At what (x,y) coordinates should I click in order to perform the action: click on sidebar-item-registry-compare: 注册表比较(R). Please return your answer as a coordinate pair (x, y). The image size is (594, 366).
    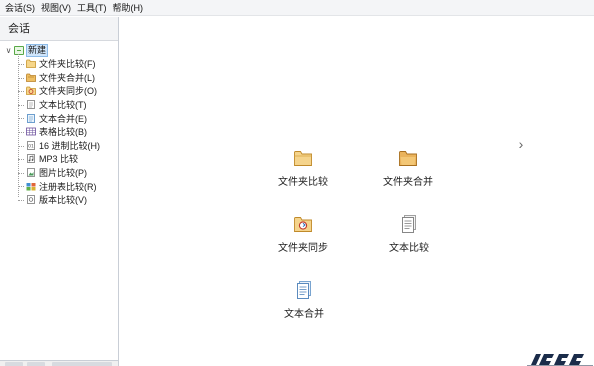
    Looking at the image, I should click on (68, 186).